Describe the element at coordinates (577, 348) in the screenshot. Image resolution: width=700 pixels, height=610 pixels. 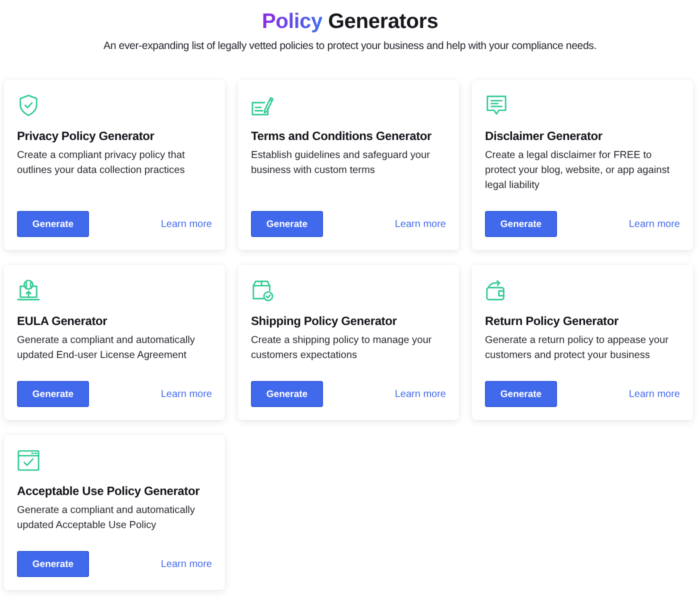
I see `card-description: Generate a return policy to appease your customers and protect your business` at that location.